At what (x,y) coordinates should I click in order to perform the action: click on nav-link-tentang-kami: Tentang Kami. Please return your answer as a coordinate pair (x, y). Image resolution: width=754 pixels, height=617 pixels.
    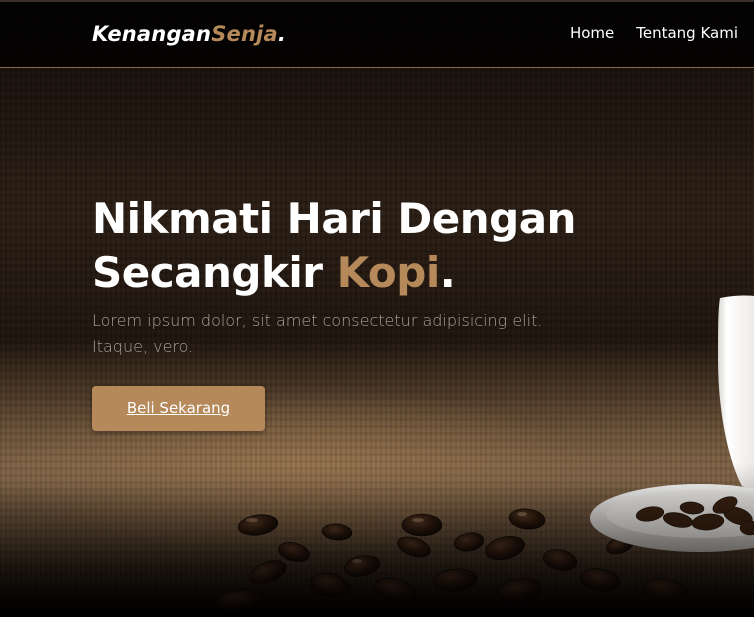
    Looking at the image, I should click on (687, 33).